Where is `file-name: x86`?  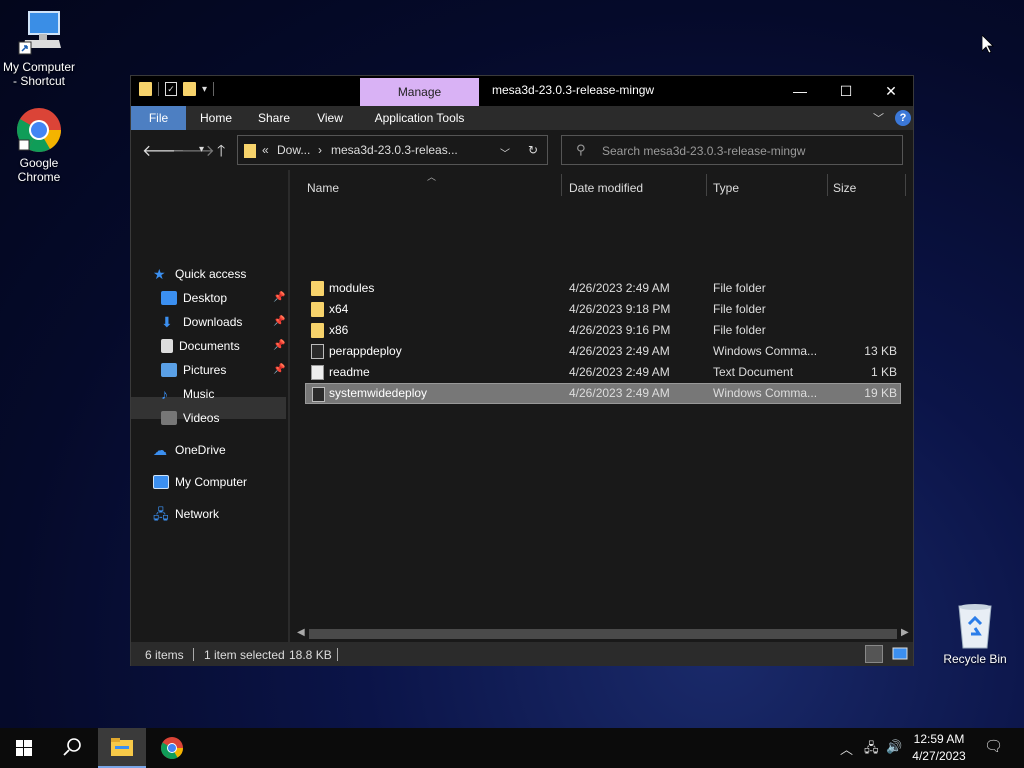
file-name: x86 is located at coordinates (339, 330).